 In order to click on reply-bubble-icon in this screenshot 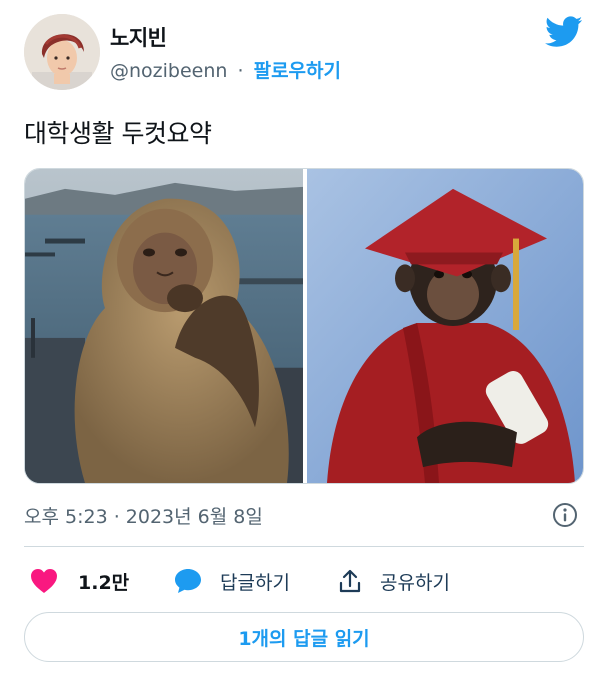, I will do `click(188, 581)`.